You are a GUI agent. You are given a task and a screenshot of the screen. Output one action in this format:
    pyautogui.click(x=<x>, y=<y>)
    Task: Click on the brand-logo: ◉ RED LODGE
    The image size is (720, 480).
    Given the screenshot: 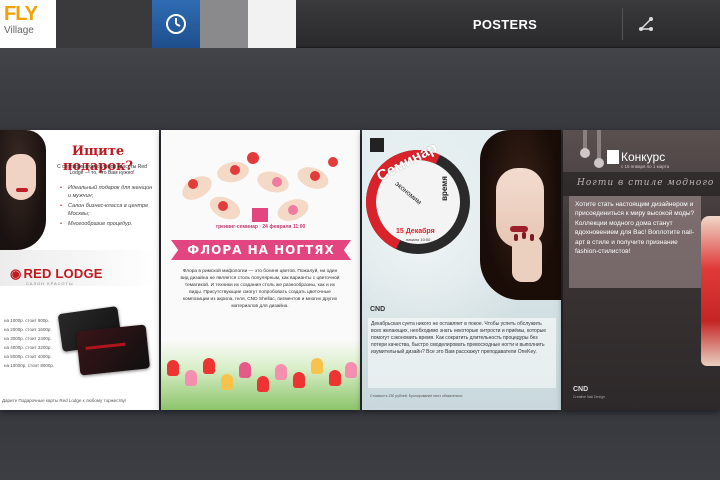 What is the action you would take?
    pyautogui.click(x=56, y=274)
    